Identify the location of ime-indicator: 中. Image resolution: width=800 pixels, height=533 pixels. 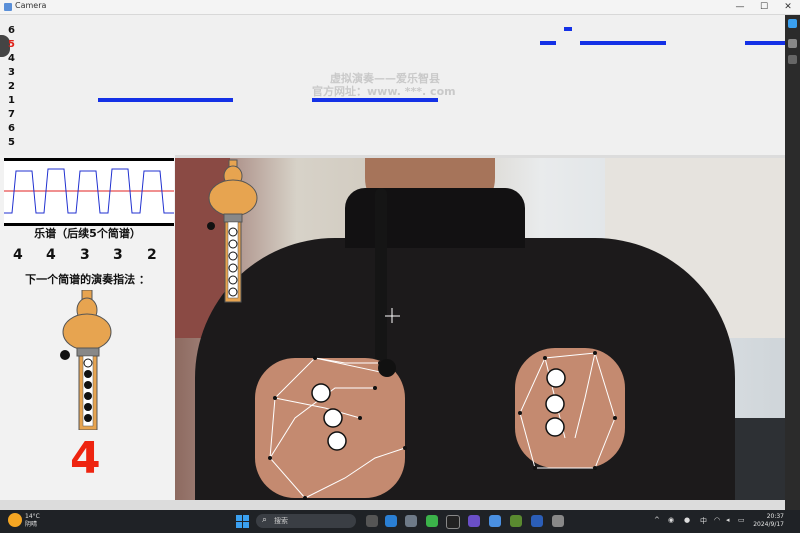
(703, 521).